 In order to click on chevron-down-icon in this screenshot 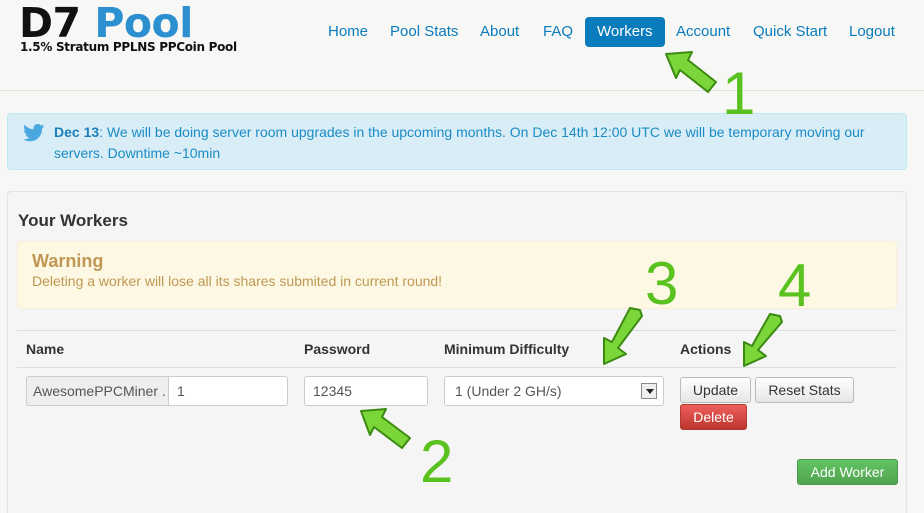, I will do `click(649, 391)`.